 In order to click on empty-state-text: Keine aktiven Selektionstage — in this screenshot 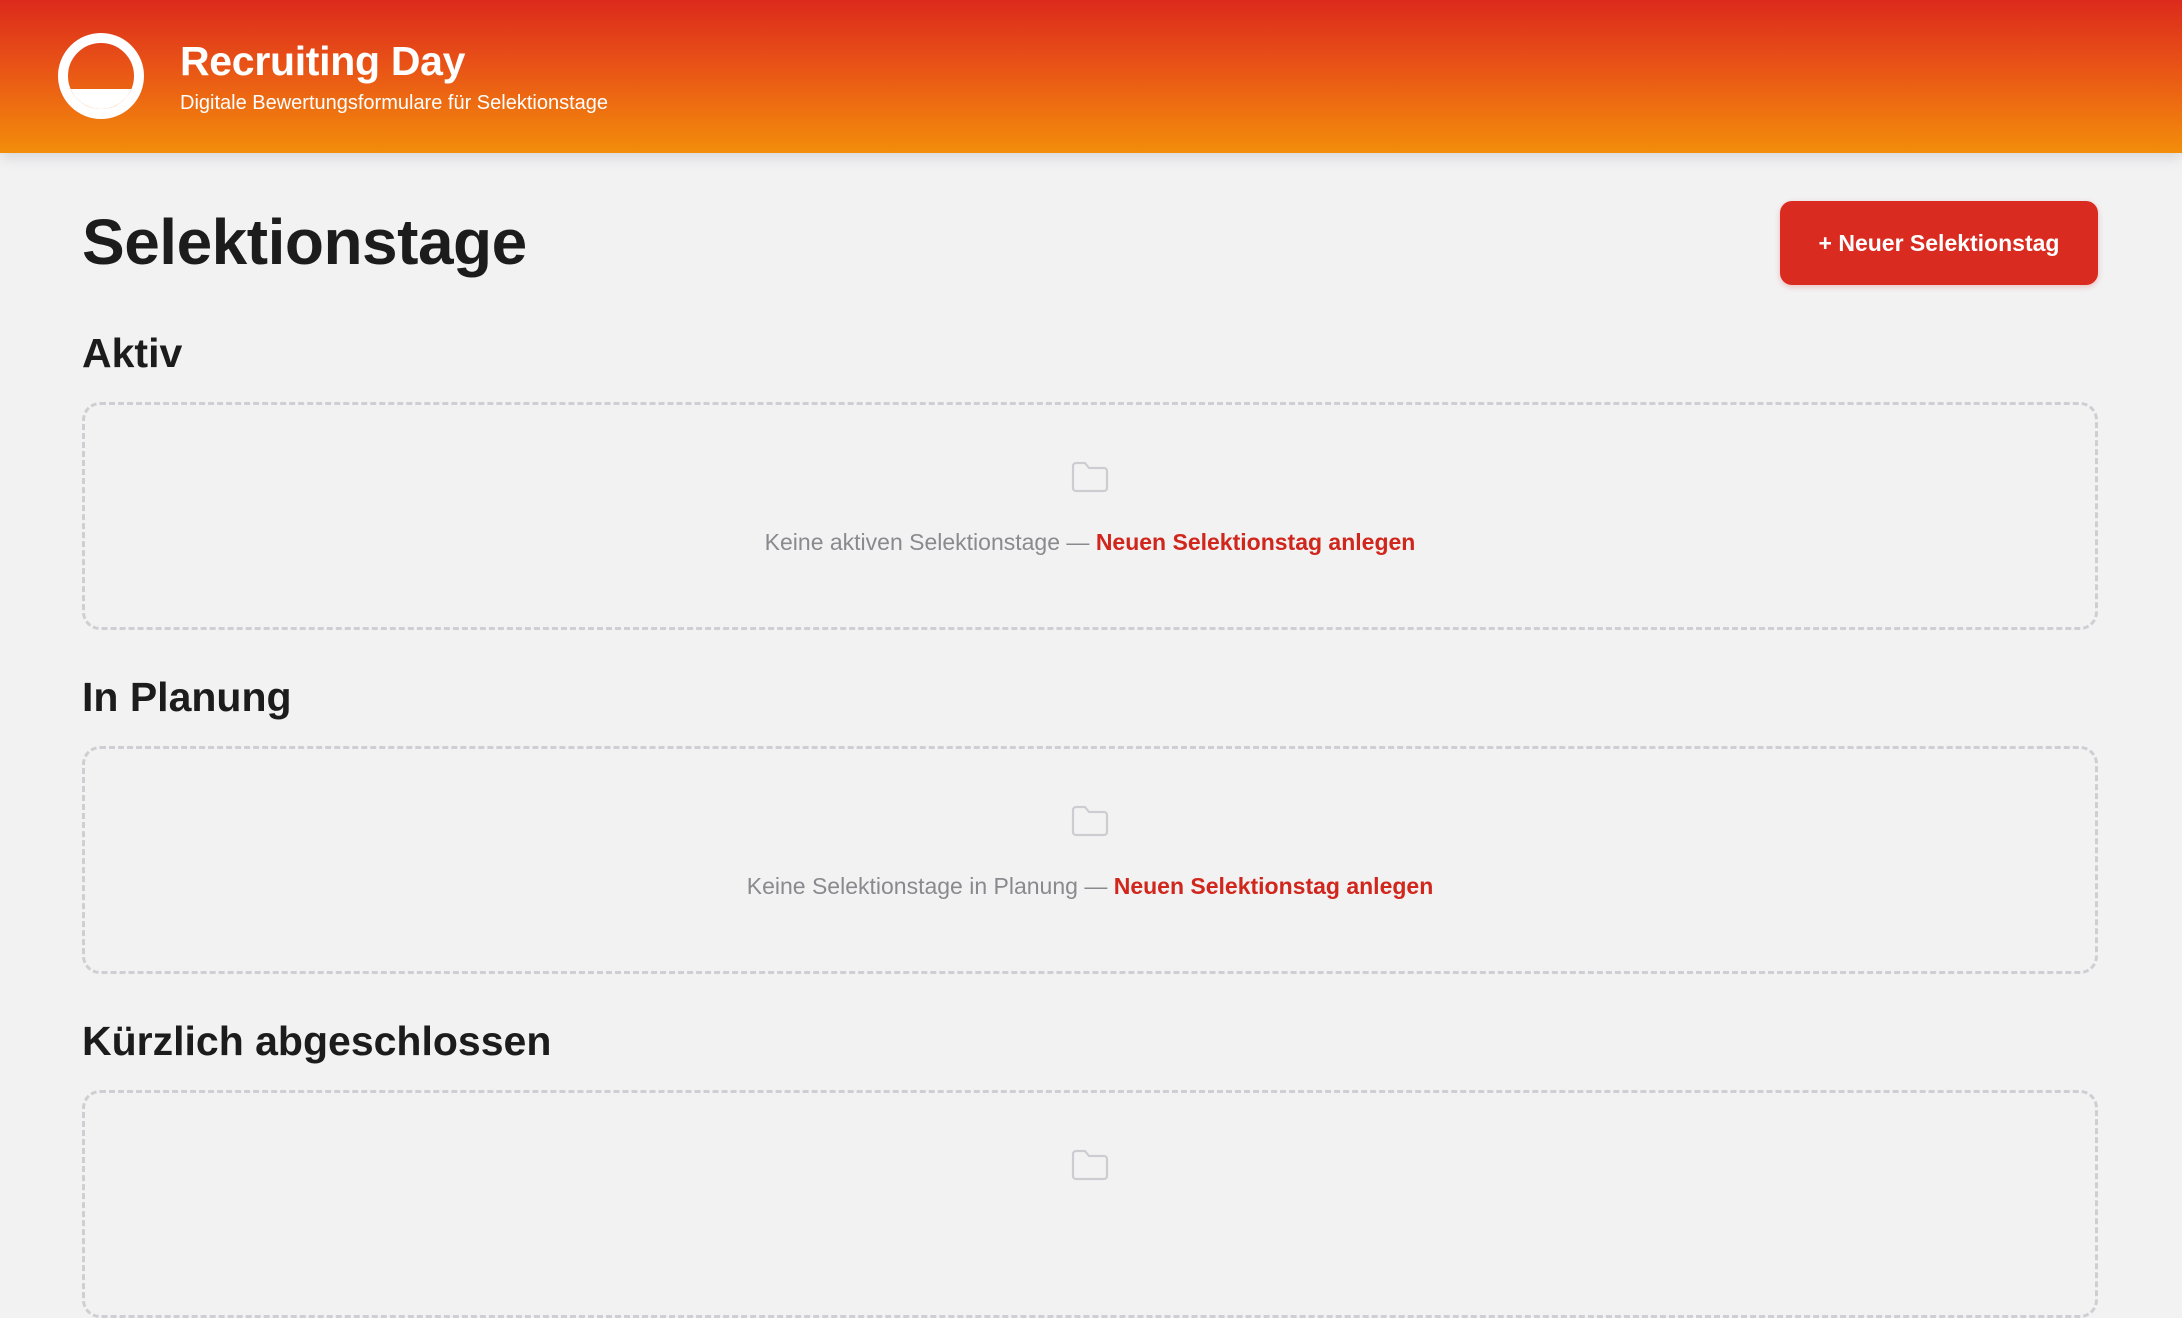, I will do `click(927, 542)`.